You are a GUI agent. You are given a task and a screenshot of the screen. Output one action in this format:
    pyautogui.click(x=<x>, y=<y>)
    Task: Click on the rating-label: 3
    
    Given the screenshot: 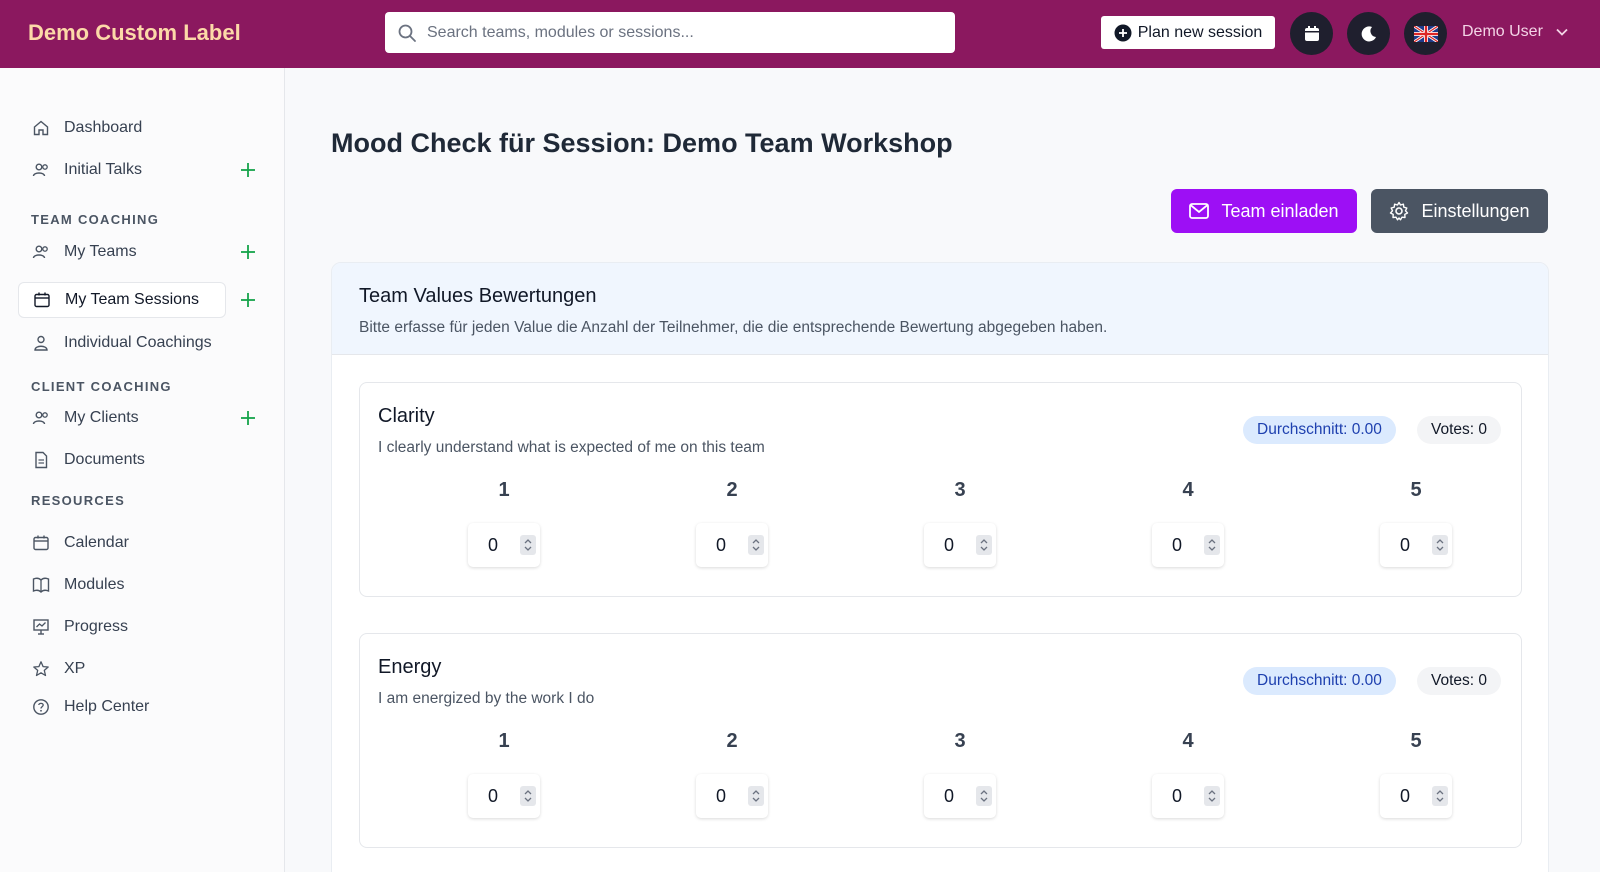 What is the action you would take?
    pyautogui.click(x=960, y=741)
    